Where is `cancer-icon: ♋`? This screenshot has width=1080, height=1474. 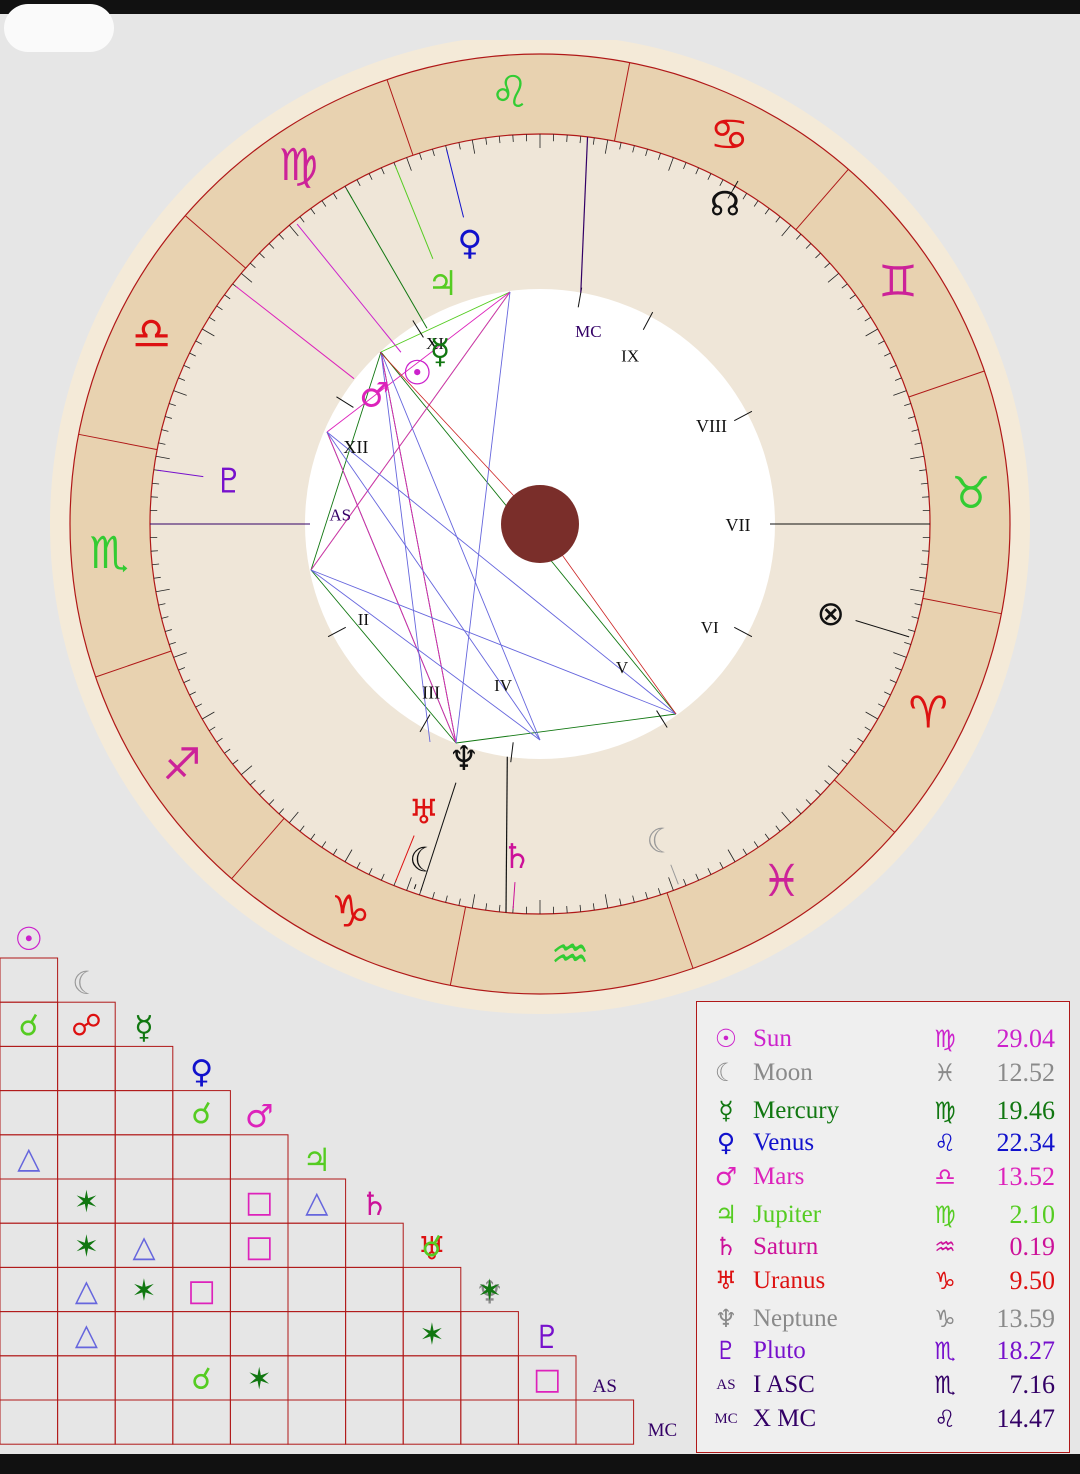 cancer-icon: ♋ is located at coordinates (729, 135).